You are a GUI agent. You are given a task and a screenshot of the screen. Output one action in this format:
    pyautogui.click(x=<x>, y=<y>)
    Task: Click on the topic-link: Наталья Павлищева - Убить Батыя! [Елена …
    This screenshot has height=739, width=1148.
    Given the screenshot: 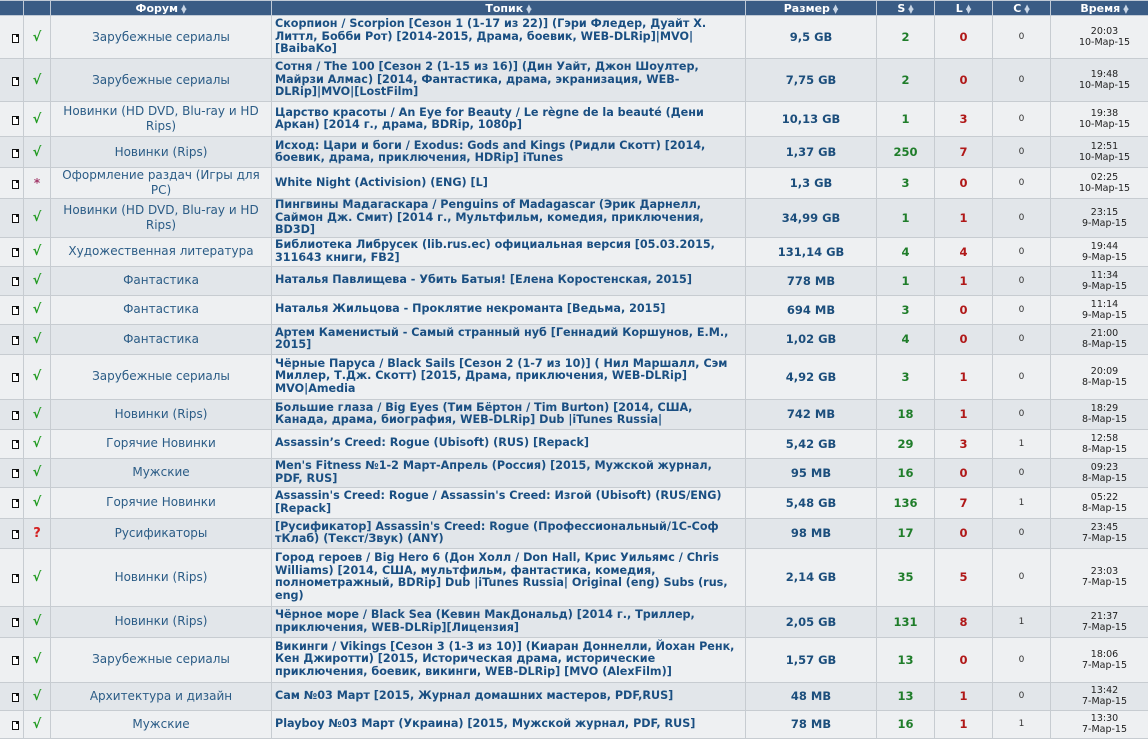 What is the action you would take?
    pyautogui.click(x=509, y=280)
    